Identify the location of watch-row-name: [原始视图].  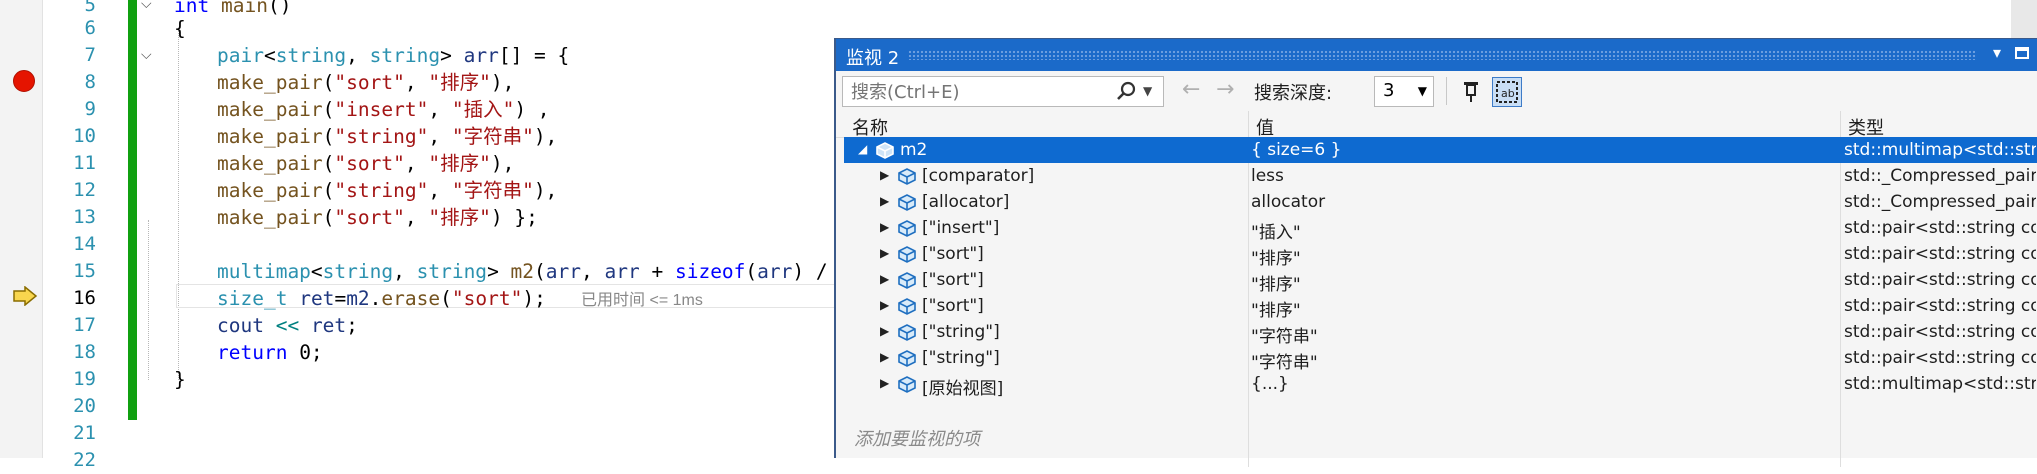
(963, 389).